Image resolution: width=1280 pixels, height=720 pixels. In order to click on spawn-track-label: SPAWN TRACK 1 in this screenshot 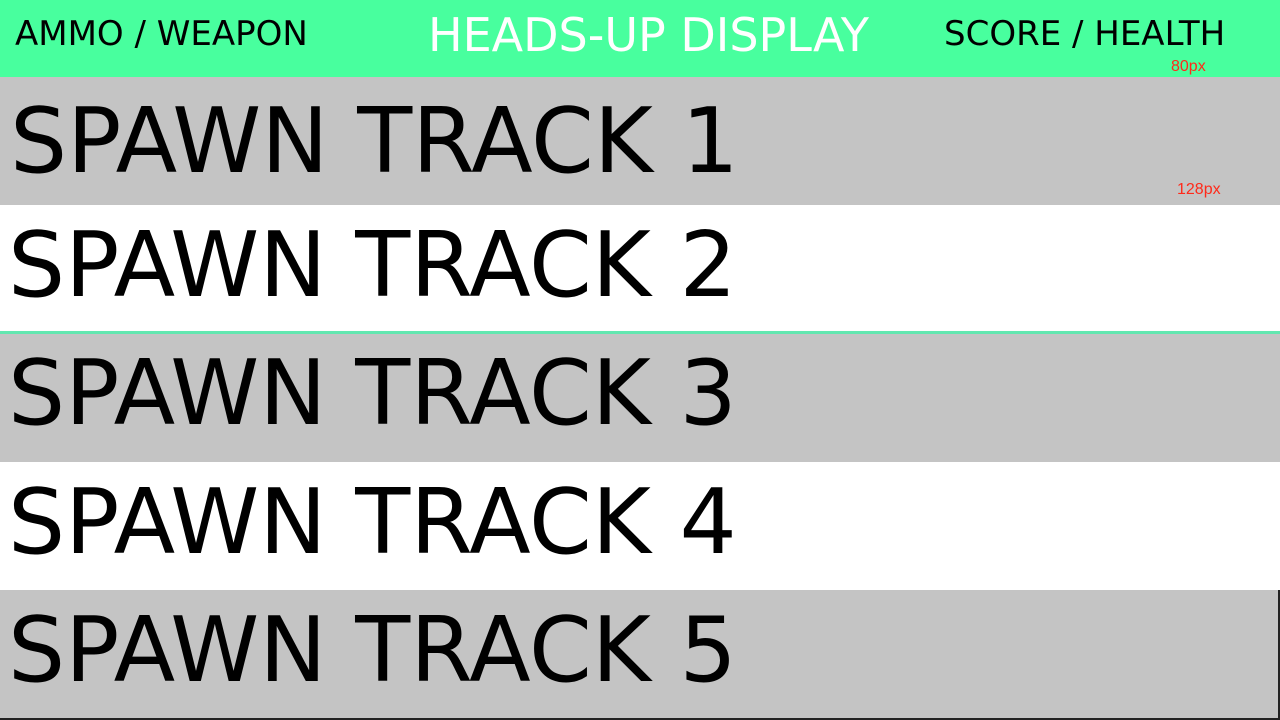, I will do `click(374, 141)`.